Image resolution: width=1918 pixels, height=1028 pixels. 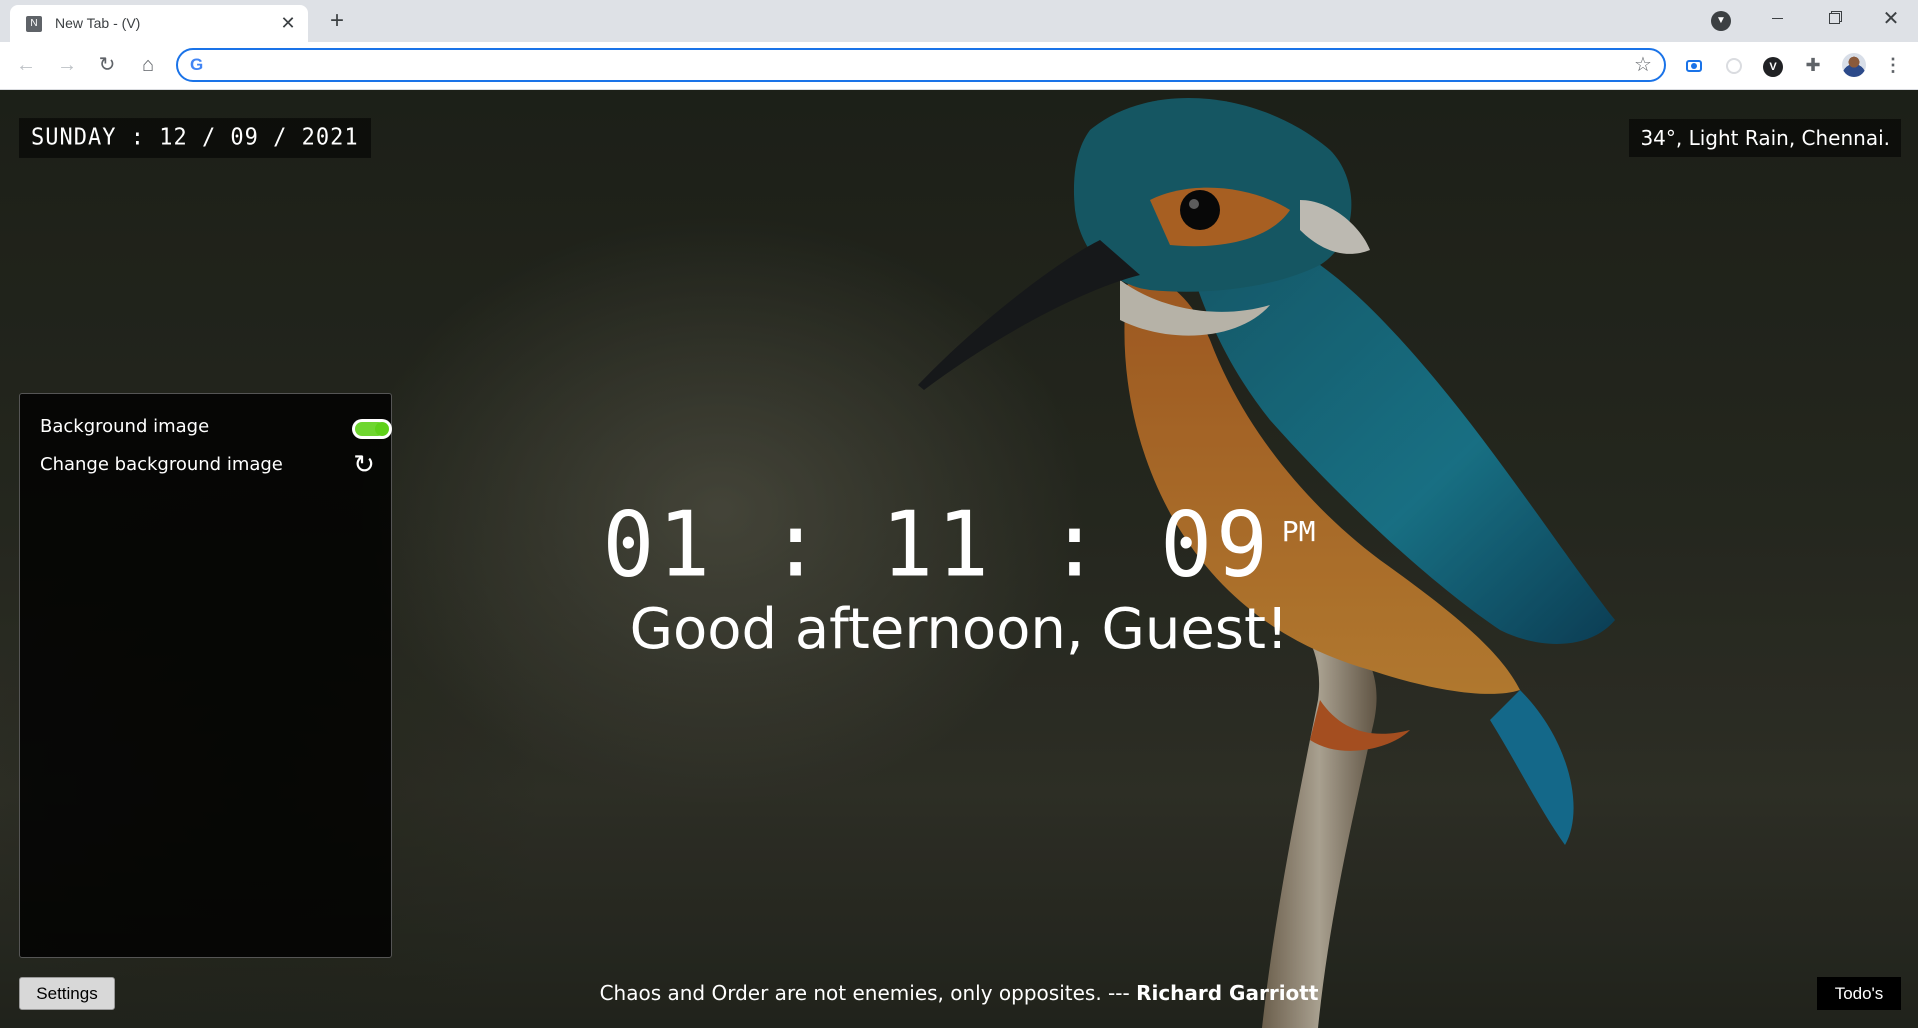 I want to click on back-arrow-icon: ←, so click(x=26, y=65).